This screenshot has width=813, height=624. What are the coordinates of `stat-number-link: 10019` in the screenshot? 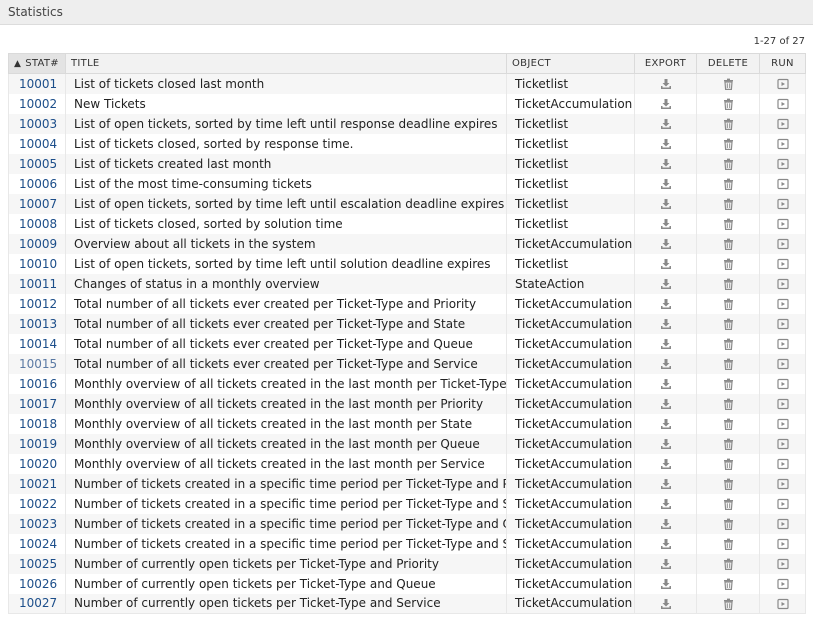 It's located at (37, 444).